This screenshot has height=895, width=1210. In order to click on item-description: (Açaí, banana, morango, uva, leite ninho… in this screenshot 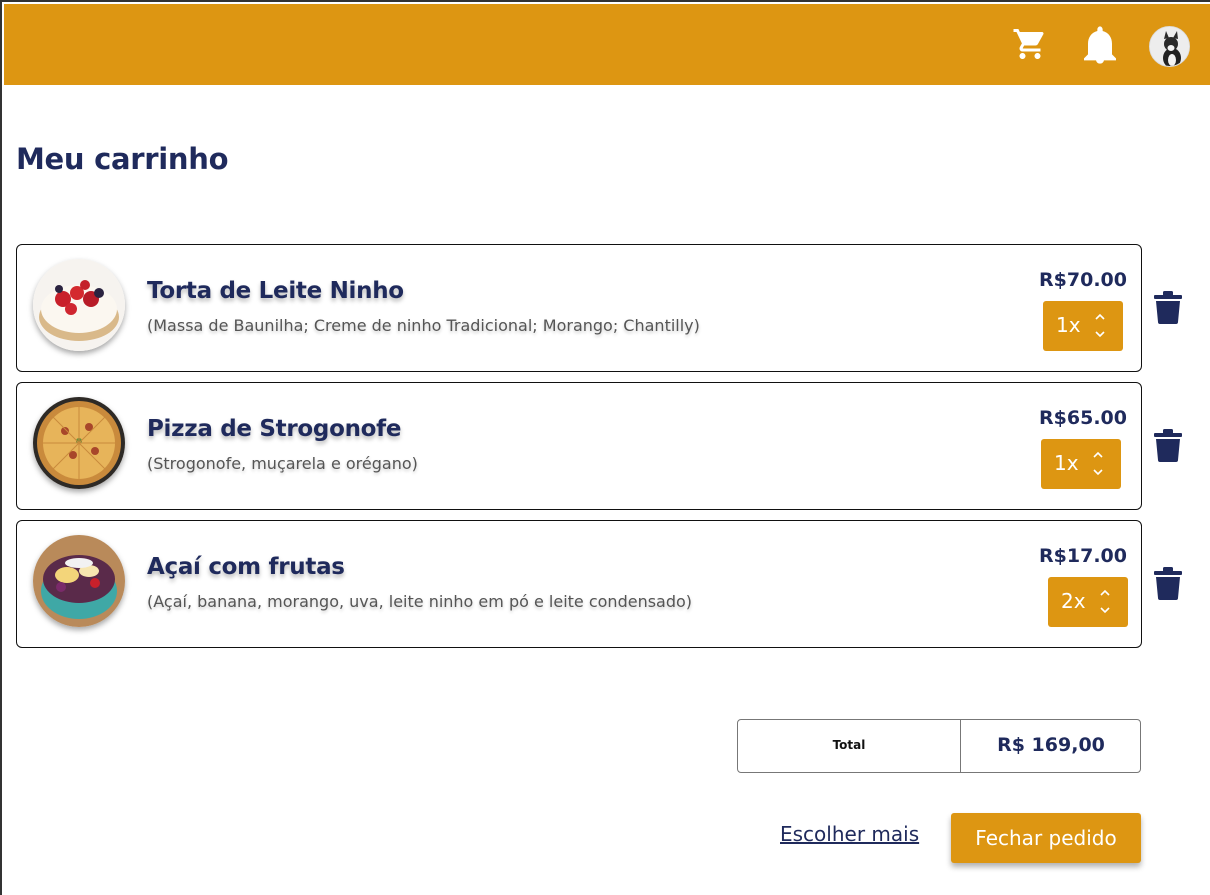, I will do `click(420, 601)`.